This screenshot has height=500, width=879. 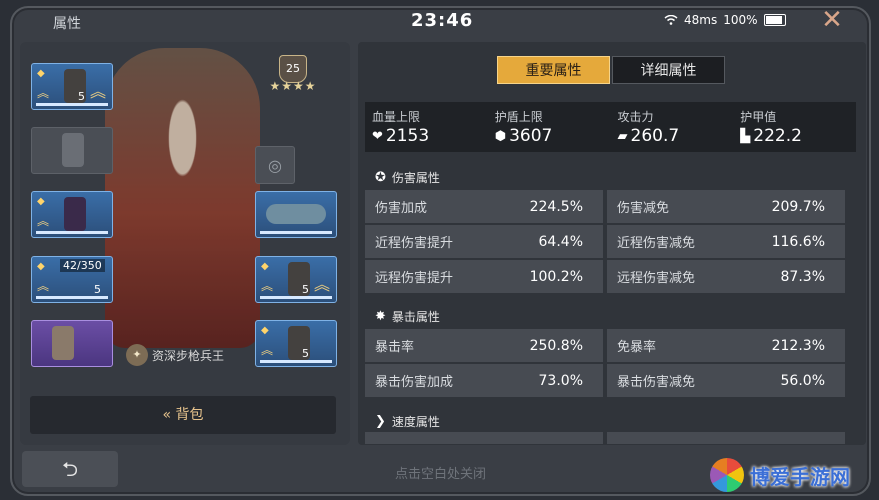 I want to click on stat-label: 攻击力, so click(x=635, y=117).